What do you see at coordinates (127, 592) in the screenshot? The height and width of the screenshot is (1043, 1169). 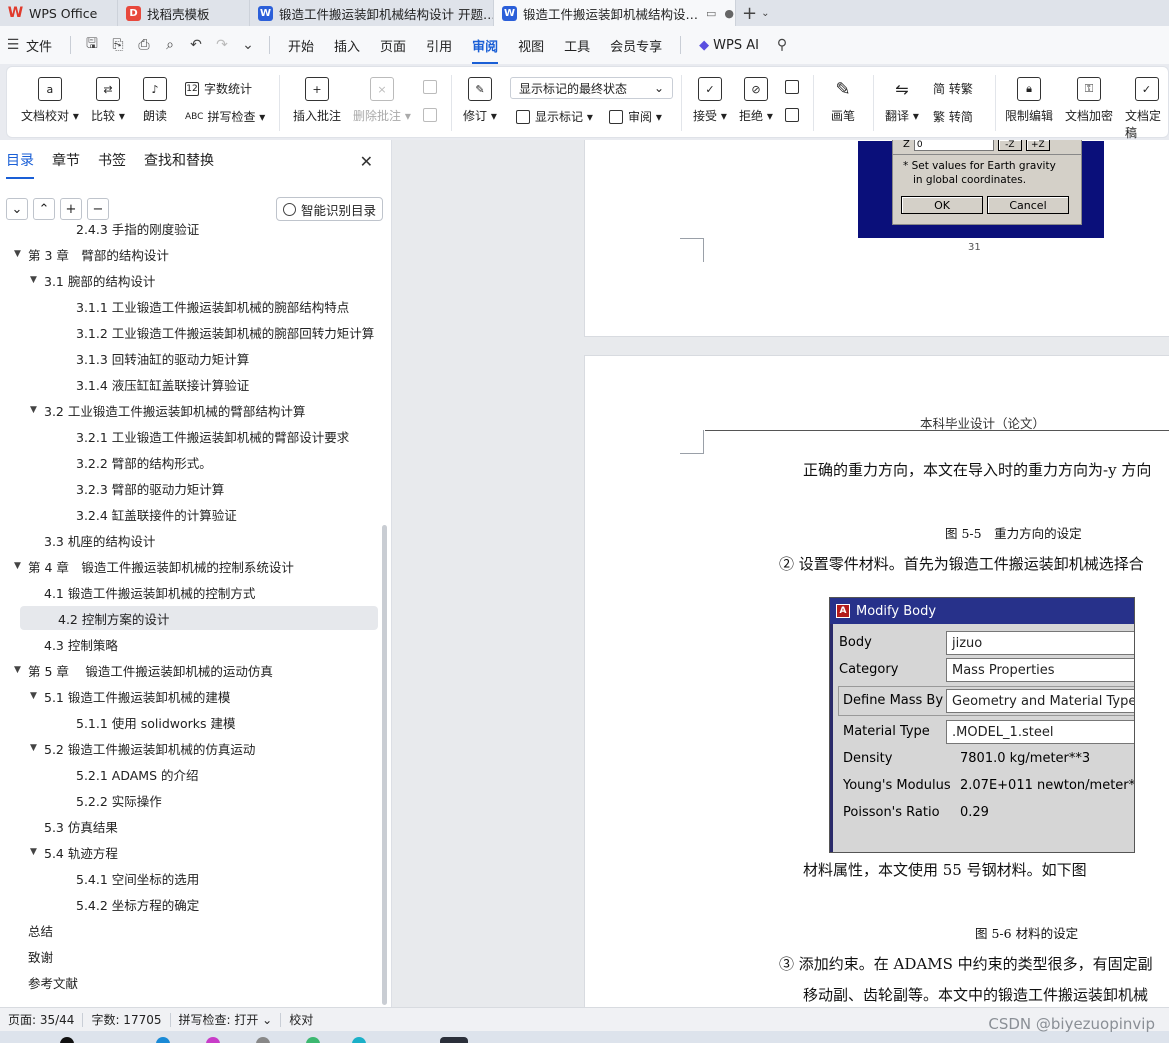 I see `toc-item: 4.1 锻造工件搬运装卸机械的控制方式` at bounding box center [127, 592].